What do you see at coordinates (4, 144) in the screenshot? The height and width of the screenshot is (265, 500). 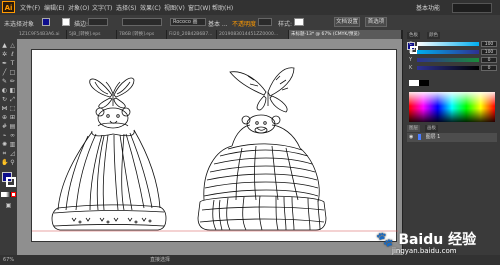 I see `symbol-sprayer-tool-icon: ✺` at bounding box center [4, 144].